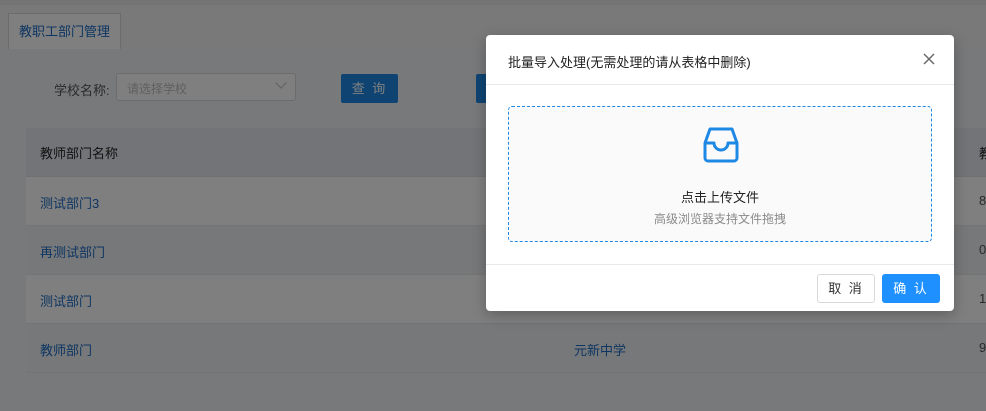 This screenshot has width=986, height=411. What do you see at coordinates (719, 197) in the screenshot?
I see `upload-text: 点击上传文件` at bounding box center [719, 197].